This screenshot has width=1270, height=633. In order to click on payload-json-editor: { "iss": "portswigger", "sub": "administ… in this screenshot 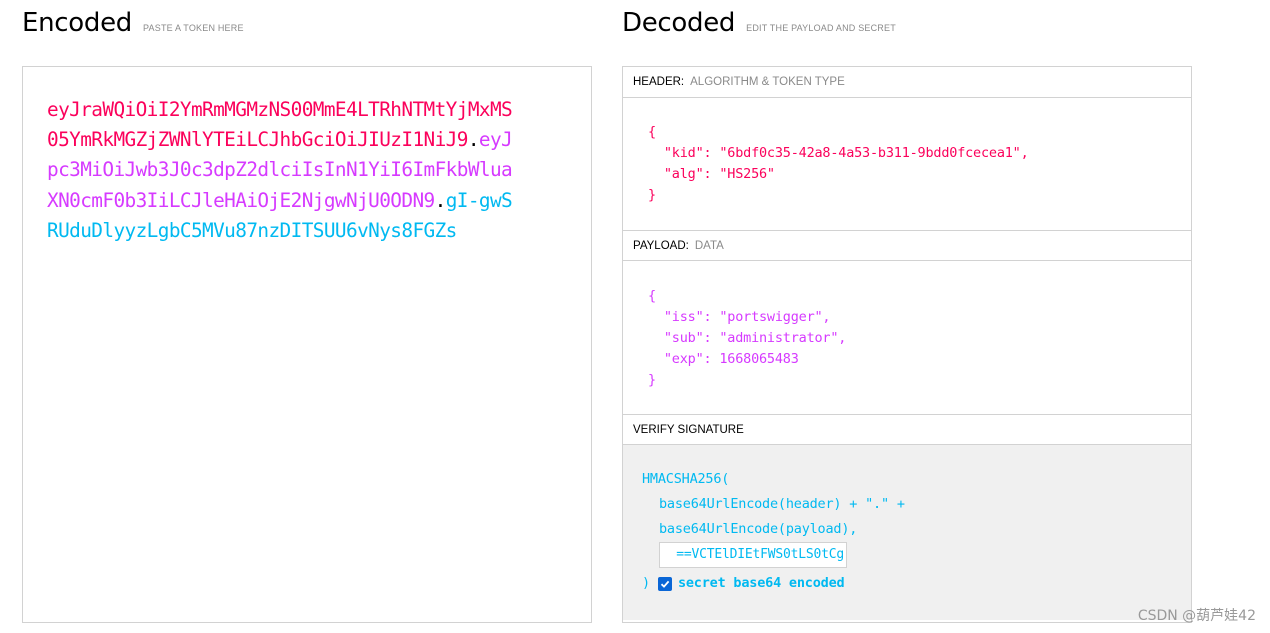, I will do `click(907, 337)`.